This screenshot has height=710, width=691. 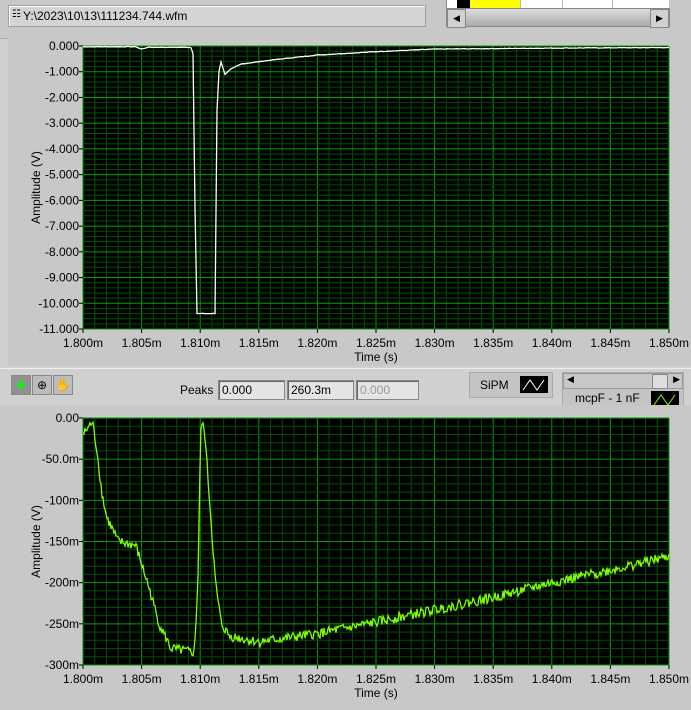 What do you see at coordinates (105, 16) in the screenshot?
I see `file-path-text: Y:\2023\10\13\111234.744.wfm` at bounding box center [105, 16].